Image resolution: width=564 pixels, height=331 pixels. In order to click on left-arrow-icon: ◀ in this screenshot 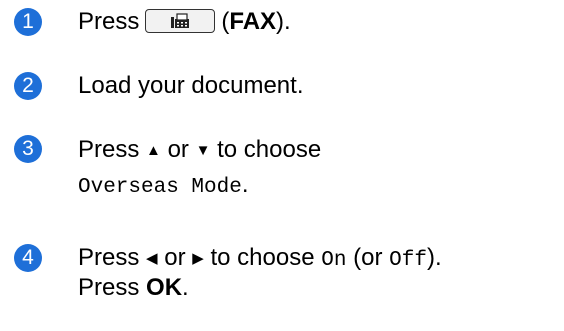, I will do `click(152, 258)`.